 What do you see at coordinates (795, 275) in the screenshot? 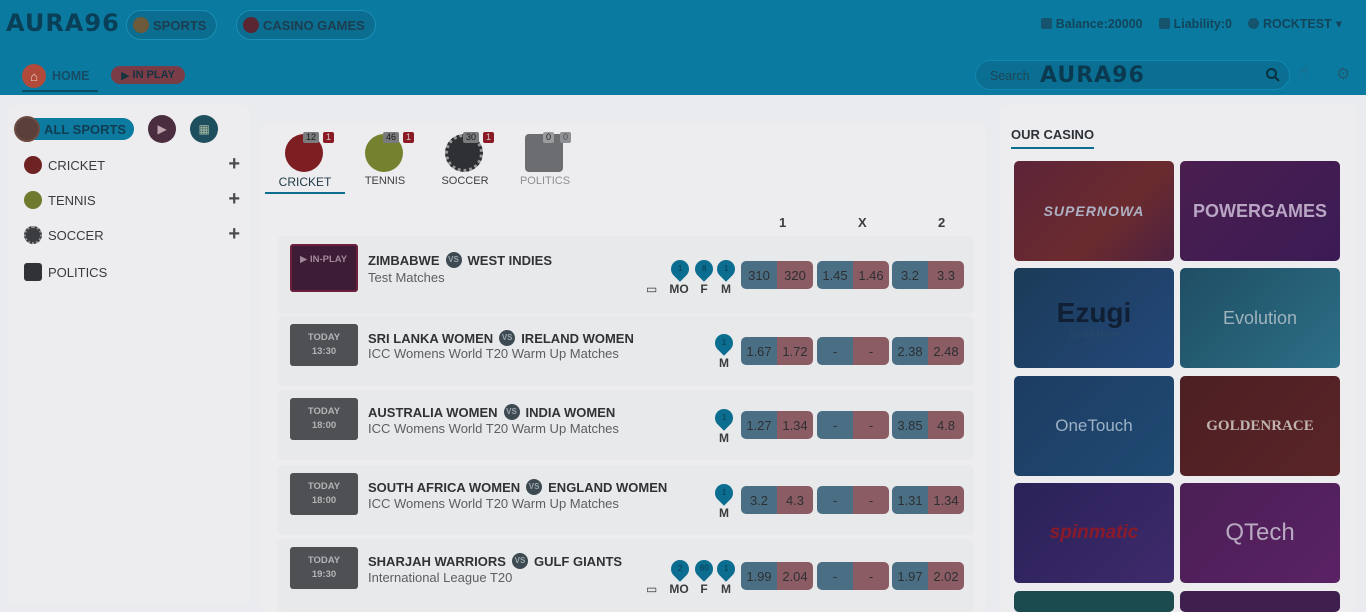
I see `lay-odd: 320` at bounding box center [795, 275].